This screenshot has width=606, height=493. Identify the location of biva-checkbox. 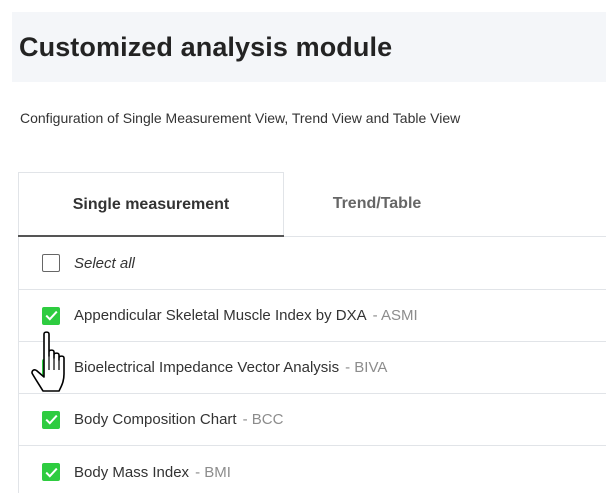
(51, 367).